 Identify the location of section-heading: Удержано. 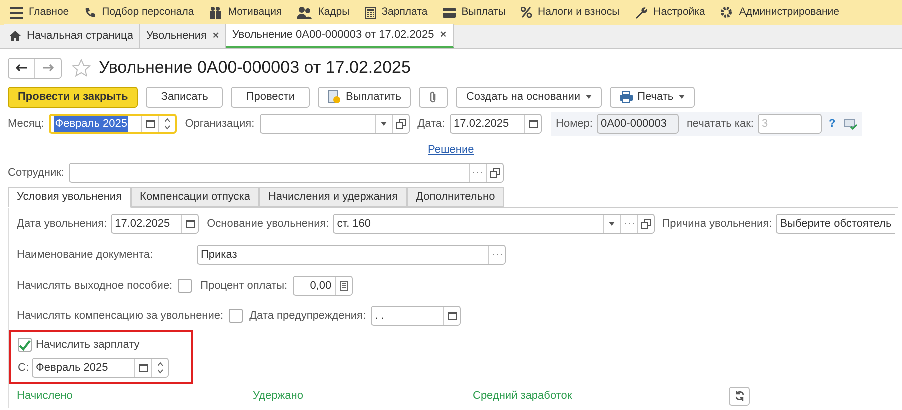
(278, 396).